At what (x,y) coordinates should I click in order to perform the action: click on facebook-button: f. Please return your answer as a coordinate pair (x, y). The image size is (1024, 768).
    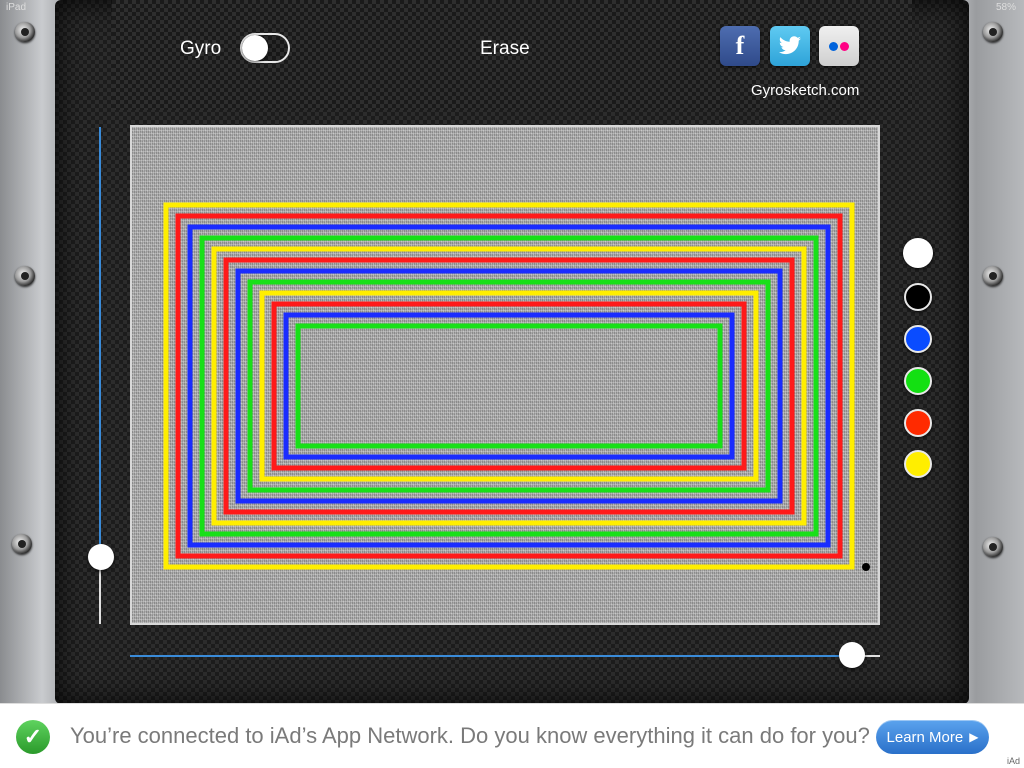
    Looking at the image, I should click on (740, 46).